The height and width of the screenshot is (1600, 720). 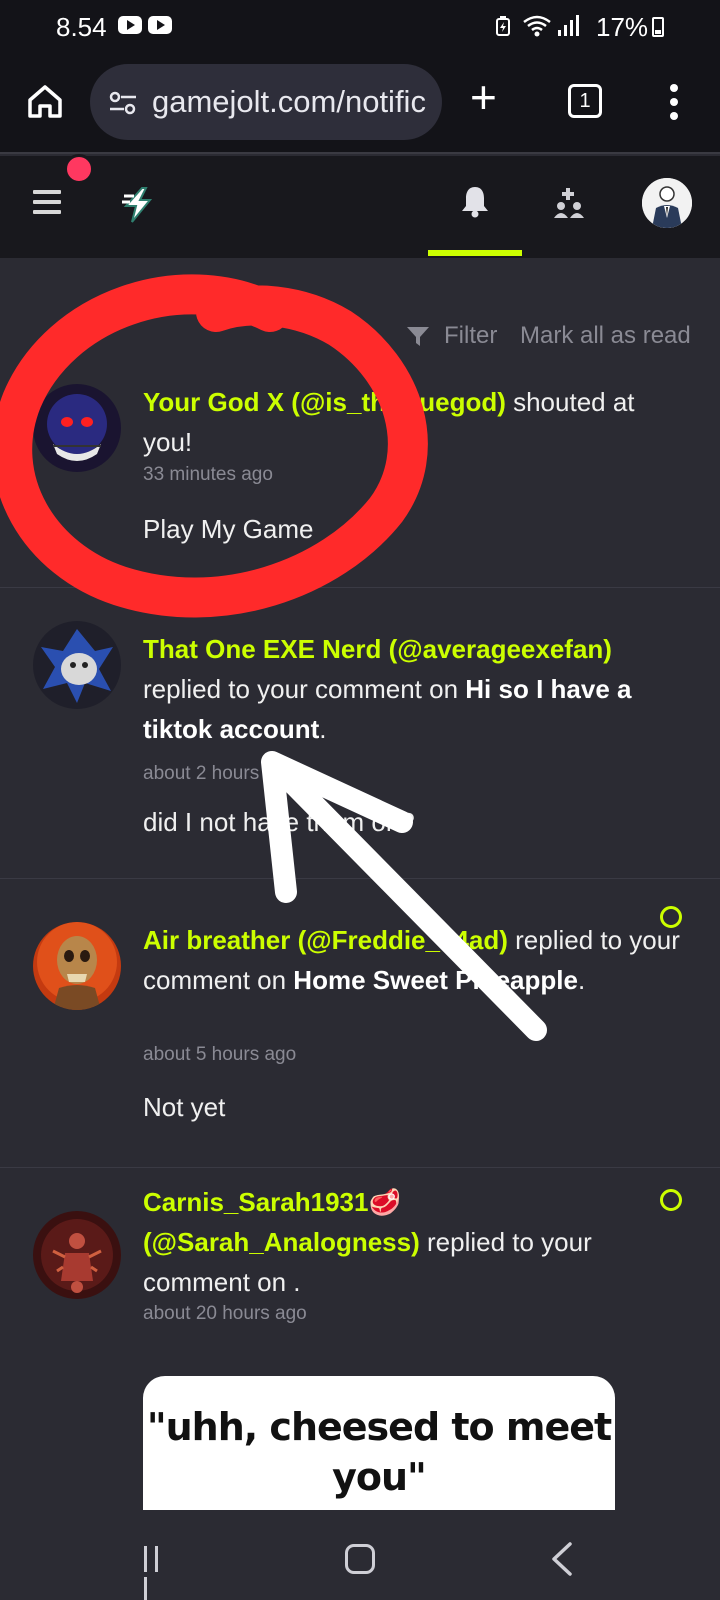 What do you see at coordinates (159, 1573) in the screenshot?
I see `recent-apps-icon` at bounding box center [159, 1573].